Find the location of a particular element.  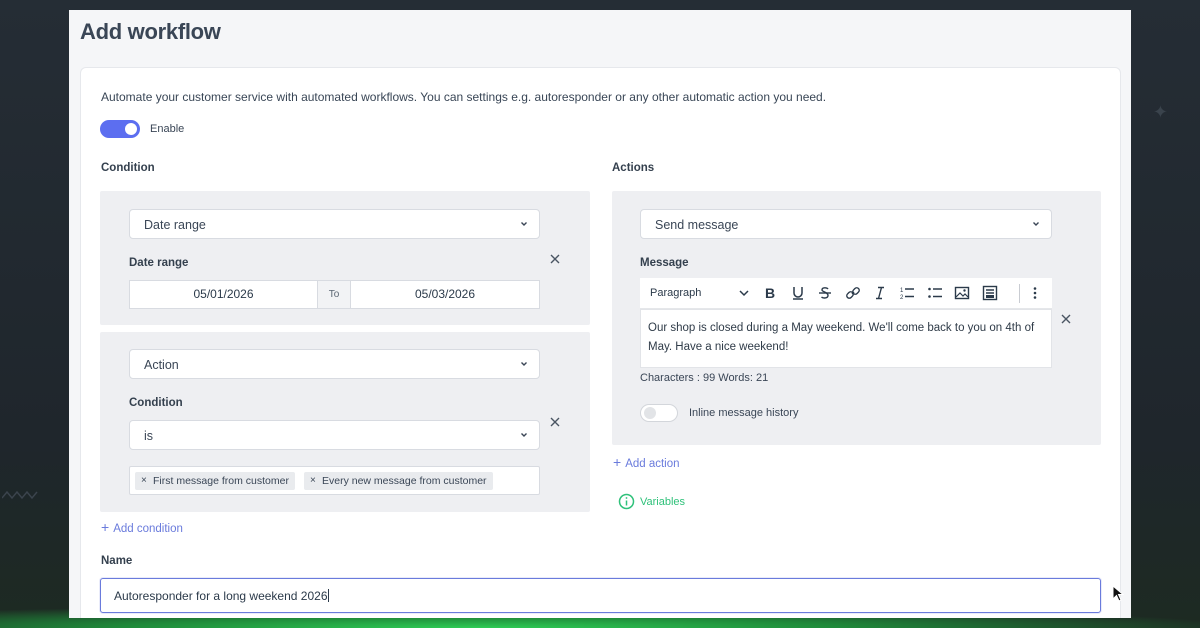

date-from-input: 05/01/2026 is located at coordinates (223, 294).